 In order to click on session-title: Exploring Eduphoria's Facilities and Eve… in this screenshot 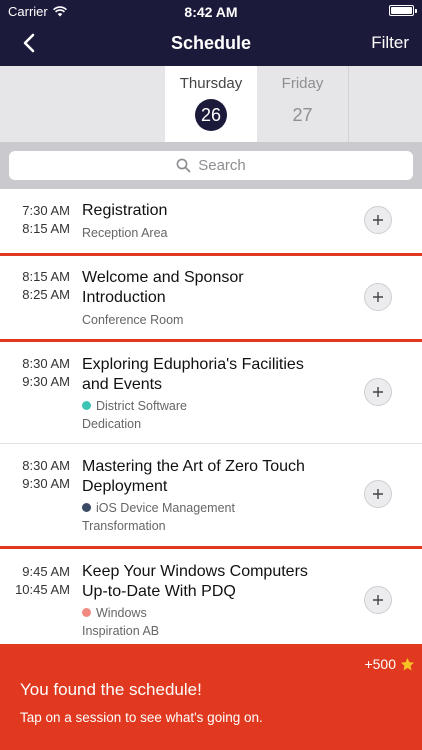, I will do `click(193, 374)`.